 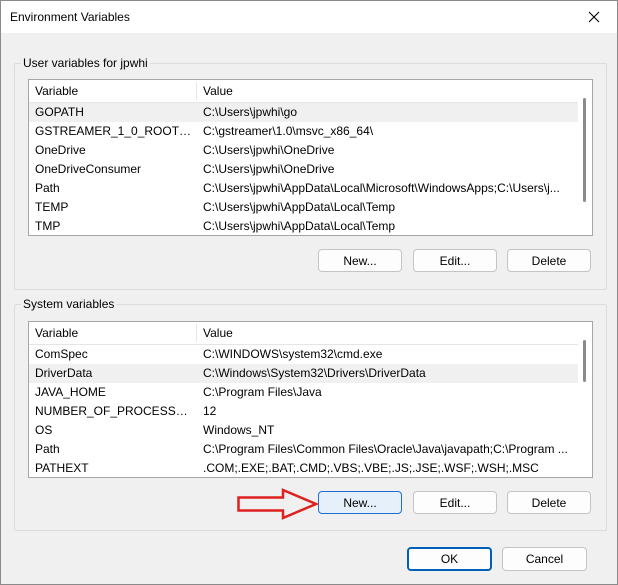 What do you see at coordinates (64, 373) in the screenshot?
I see `variable-cell: DriverData` at bounding box center [64, 373].